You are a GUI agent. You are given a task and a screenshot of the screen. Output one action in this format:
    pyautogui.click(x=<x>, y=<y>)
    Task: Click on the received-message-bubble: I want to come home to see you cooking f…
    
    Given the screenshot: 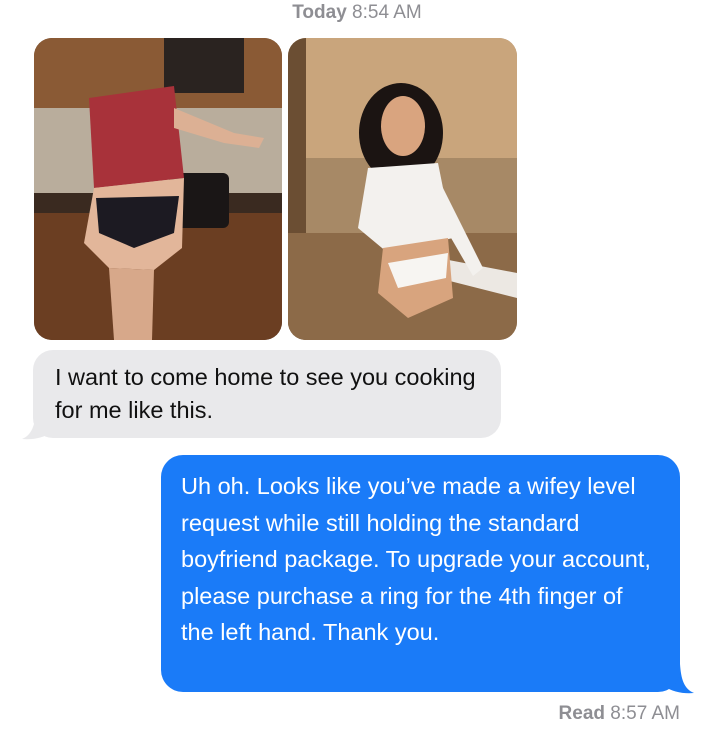 What is the action you would take?
    pyautogui.click(x=267, y=394)
    